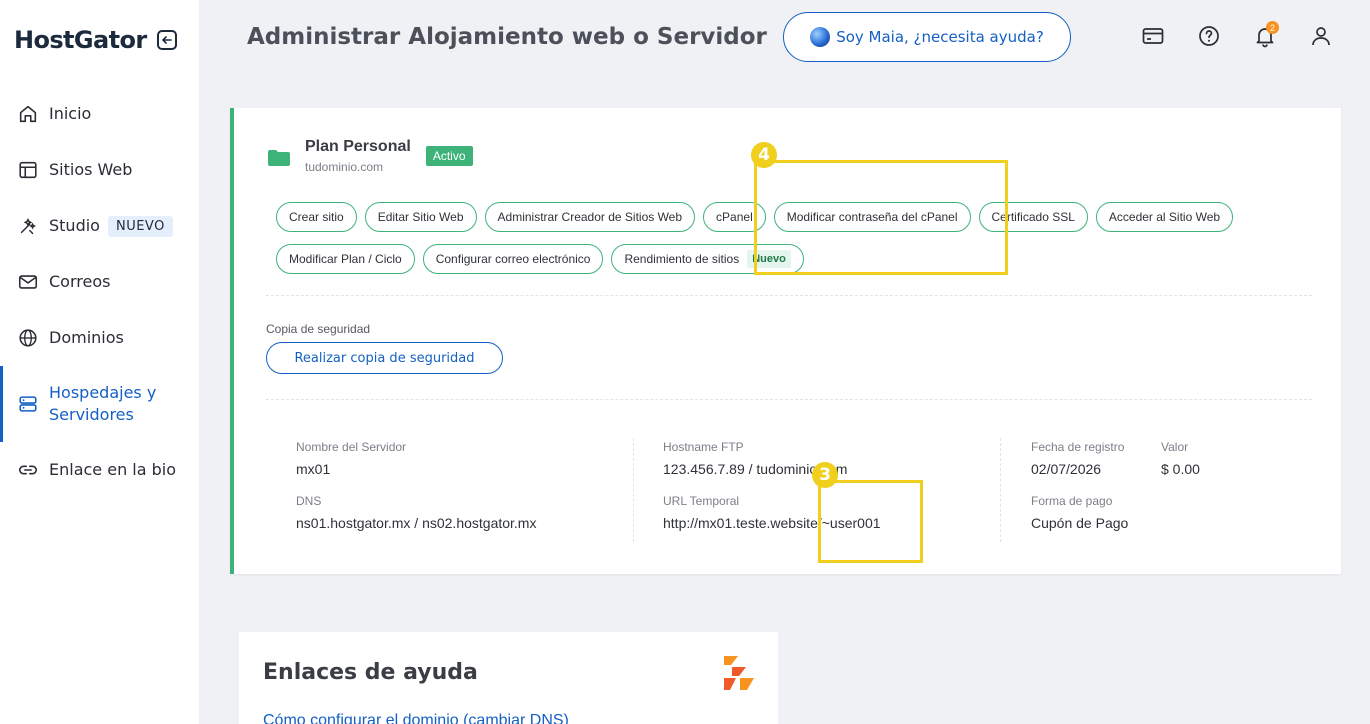 Image resolution: width=1370 pixels, height=724 pixels. I want to click on plan-header: Plan Personal tudominio.com Activo, so click(370, 156).